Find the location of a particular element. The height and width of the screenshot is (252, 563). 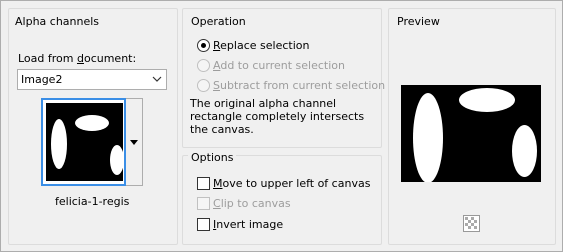

load-from-document-label: Load from document: is located at coordinates (77, 58).